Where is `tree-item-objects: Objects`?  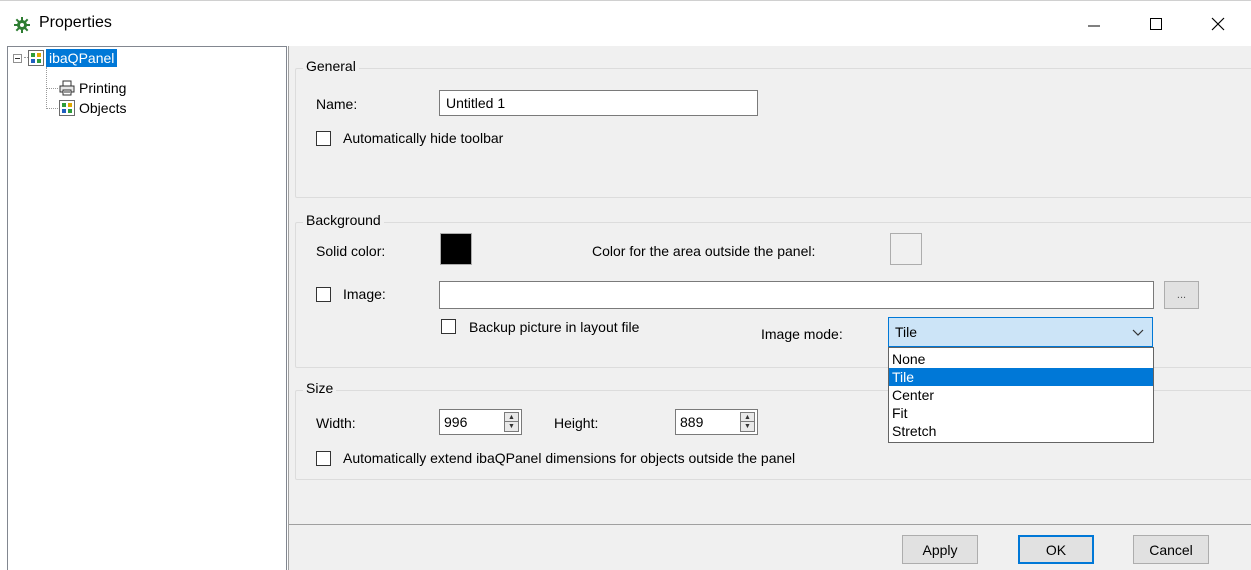 tree-item-objects: Objects is located at coordinates (92, 108).